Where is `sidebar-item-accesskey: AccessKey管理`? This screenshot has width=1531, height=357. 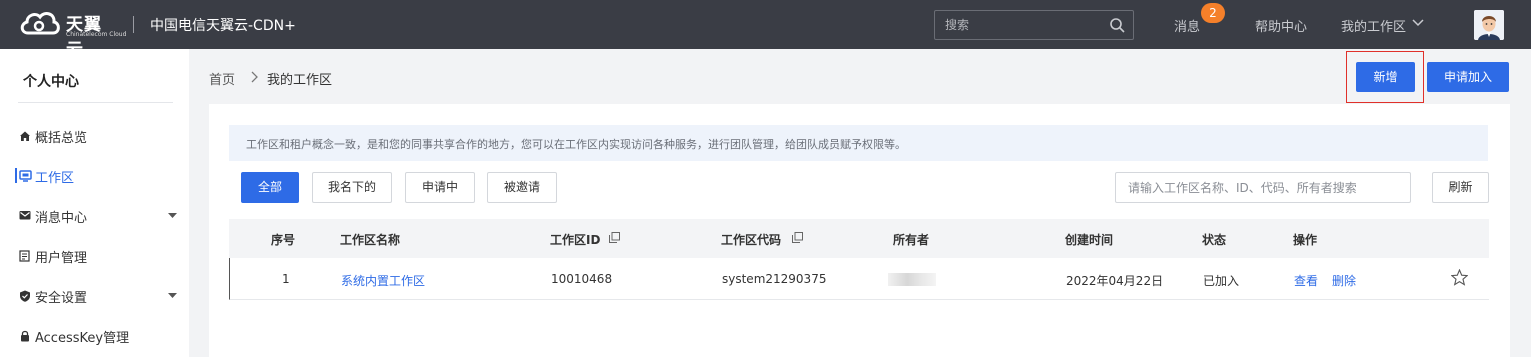 sidebar-item-accesskey: AccessKey管理 is located at coordinates (94, 336).